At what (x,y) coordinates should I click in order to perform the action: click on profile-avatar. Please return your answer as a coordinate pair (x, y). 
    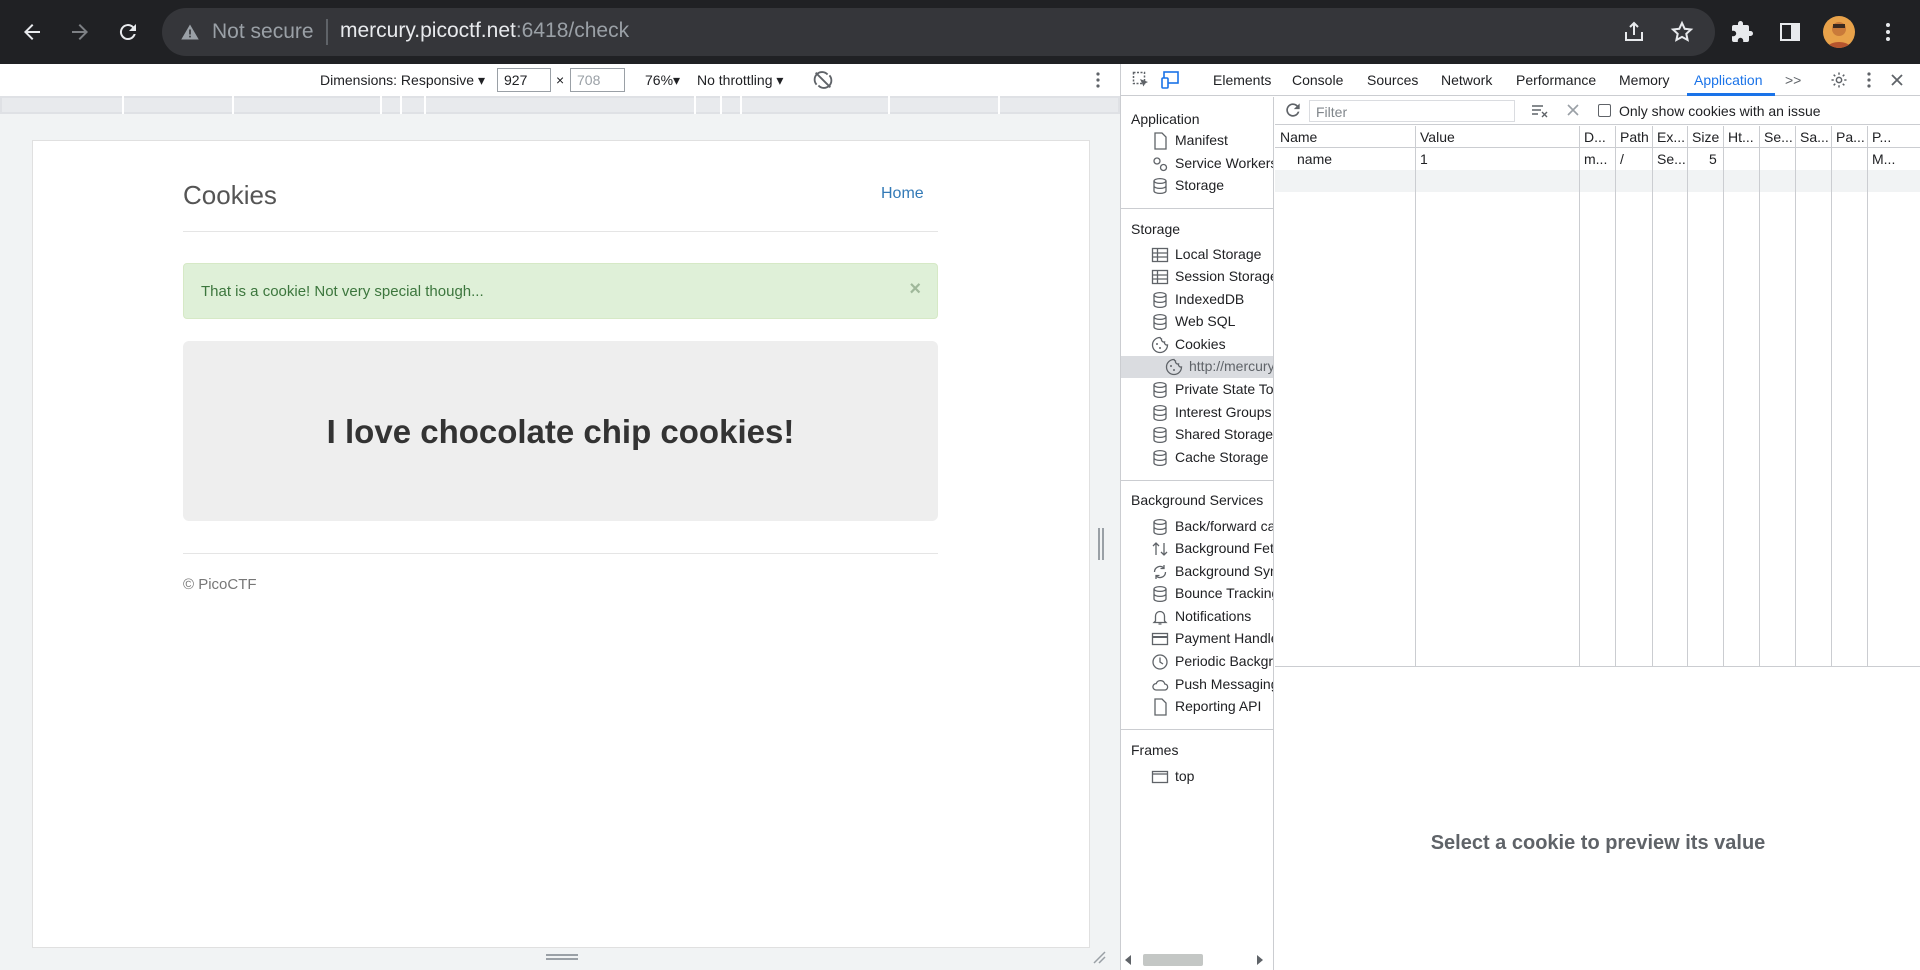
    Looking at the image, I should click on (1839, 32).